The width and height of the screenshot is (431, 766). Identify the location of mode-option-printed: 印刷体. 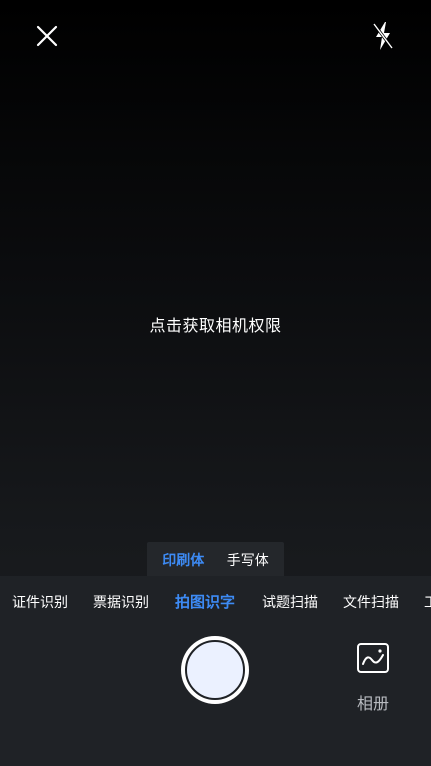
(183, 560).